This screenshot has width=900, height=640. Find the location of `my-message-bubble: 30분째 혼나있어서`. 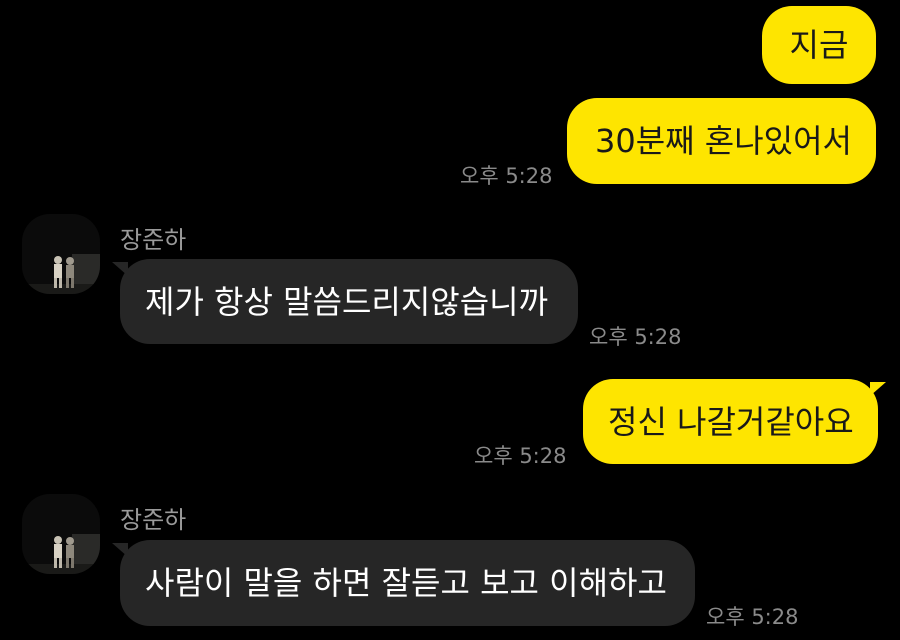

my-message-bubble: 30분째 혼나있어서 is located at coordinates (721, 141).